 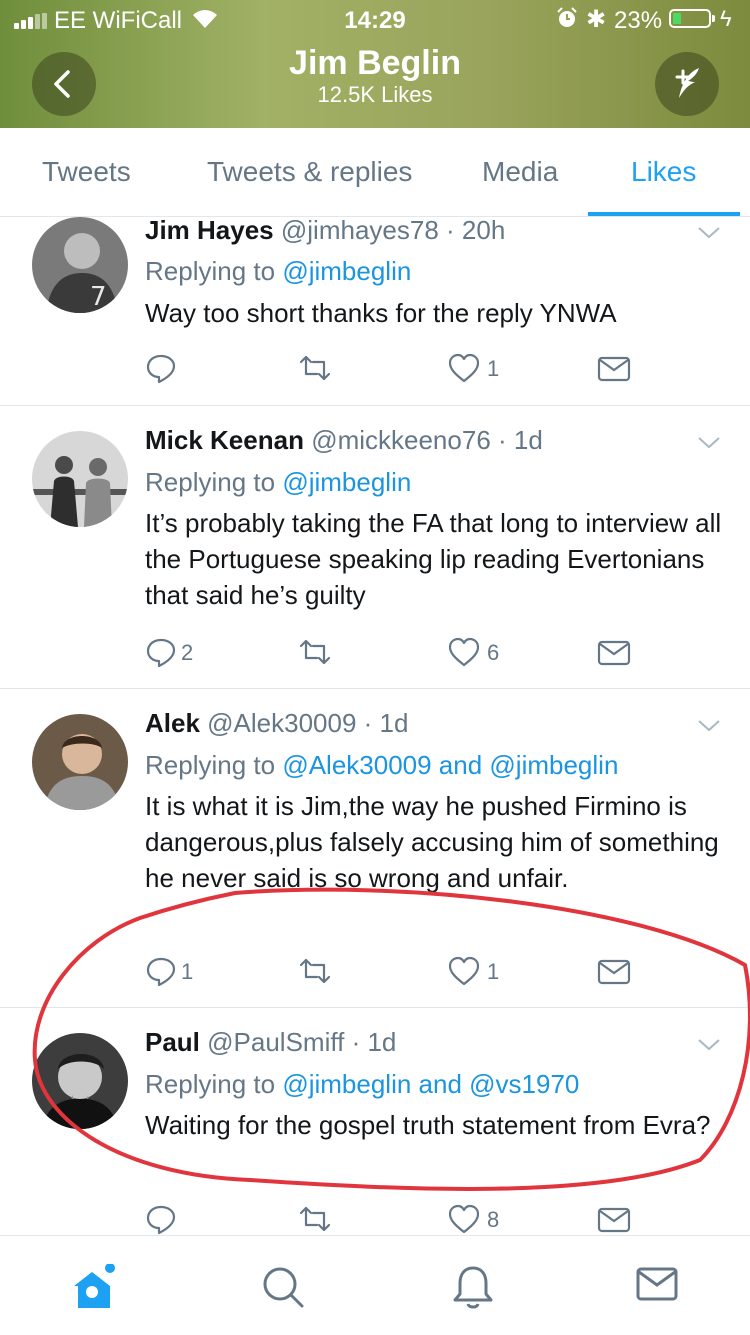 I want to click on author-name: Alek, so click(x=172, y=723).